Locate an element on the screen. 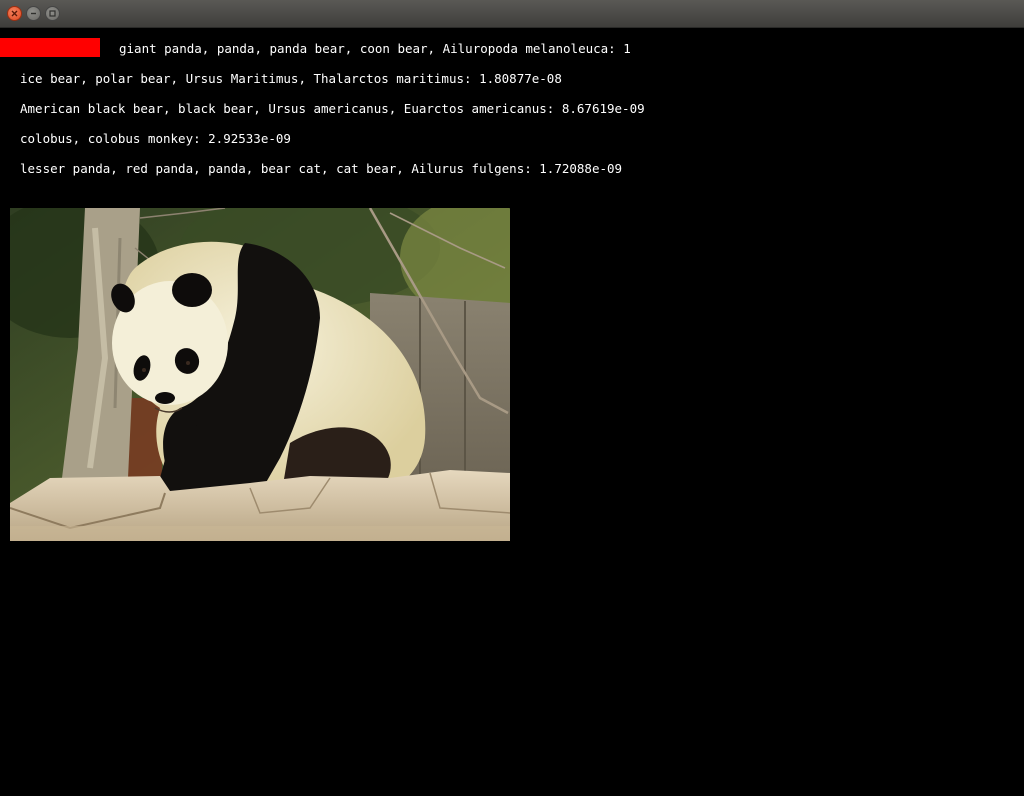 The image size is (1024, 796). prediction-4: colobus, colobus monkey: 2.92533e-09 is located at coordinates (155, 138).